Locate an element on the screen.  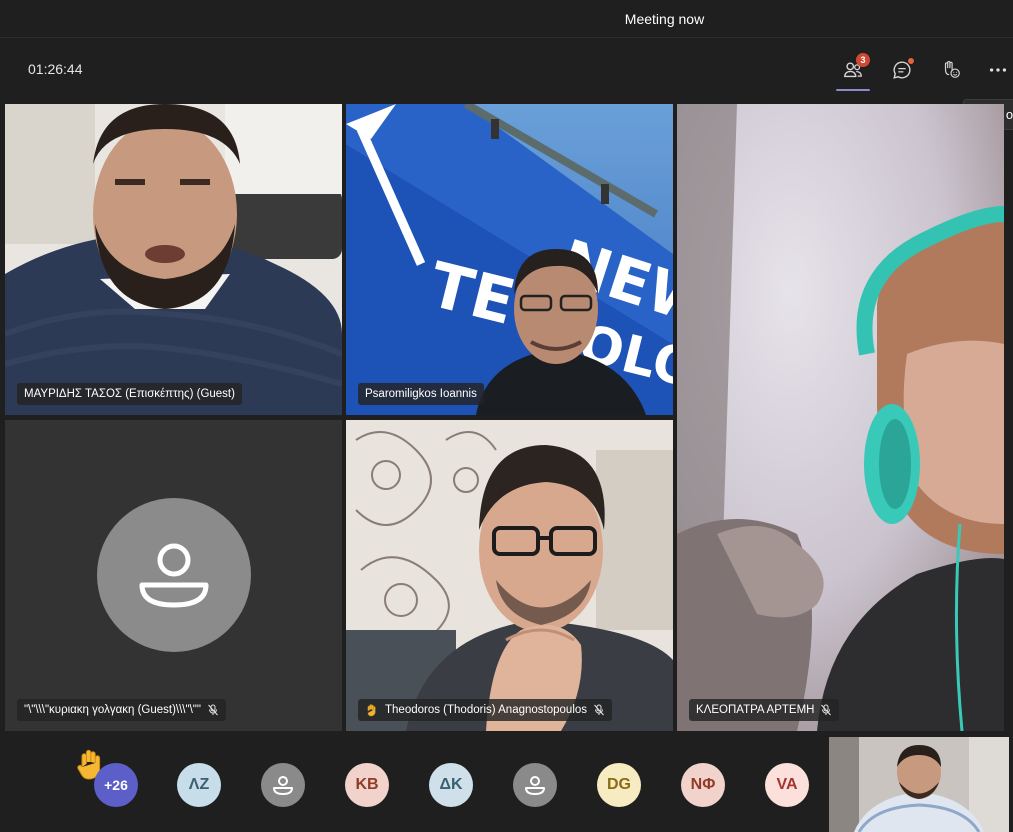
participant-name-label: "\"\\\"κυριακη γολγακη (Guest)\\\"\"" is located at coordinates (121, 710).